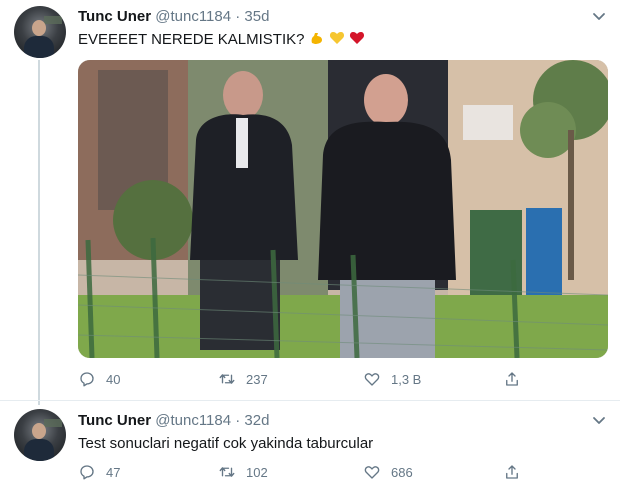 This screenshot has height=485, width=620. I want to click on tweet-timestamp: 35d, so click(256, 16).